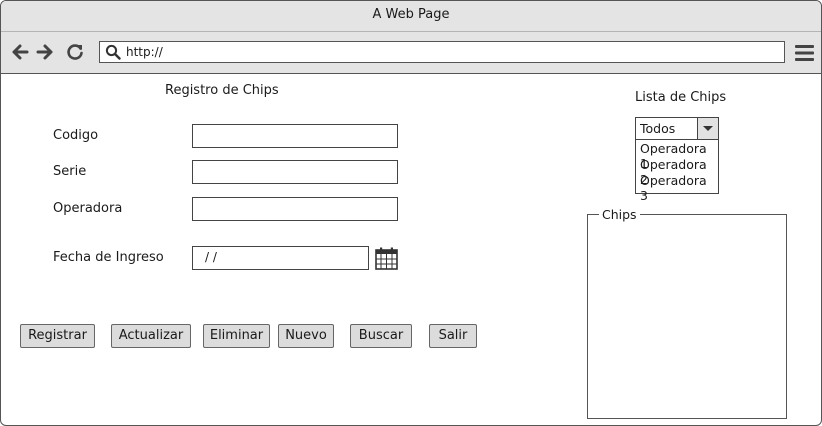 The image size is (822, 426). Describe the element at coordinates (804, 53) in the screenshot. I see `hamburger-menu-icon` at that location.